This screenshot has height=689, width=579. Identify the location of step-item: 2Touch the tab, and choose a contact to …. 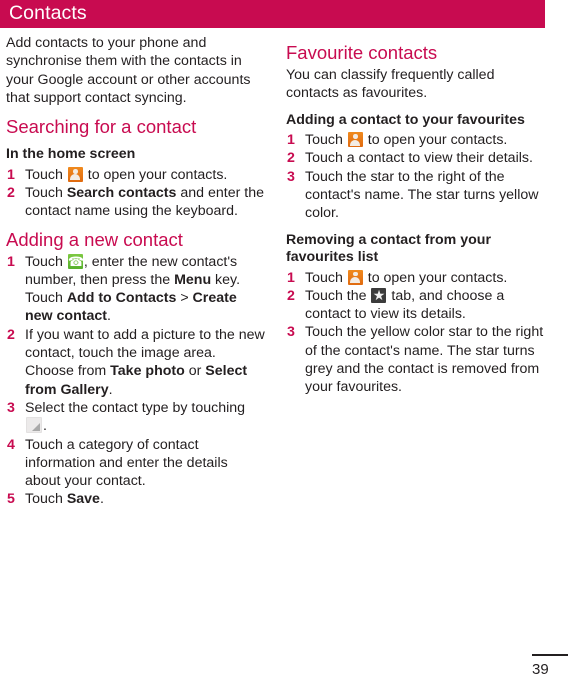
(415, 305).